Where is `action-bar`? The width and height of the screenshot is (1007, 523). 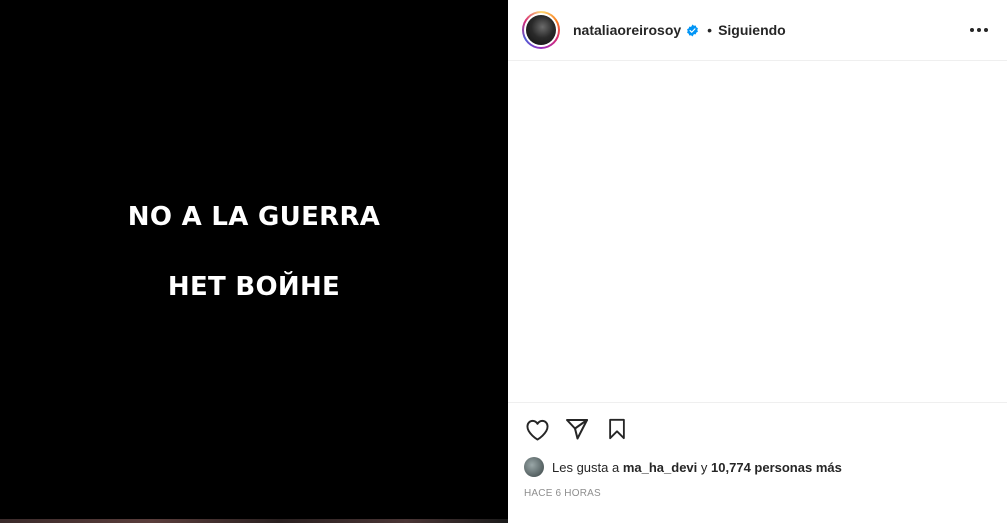 action-bar is located at coordinates (757, 429).